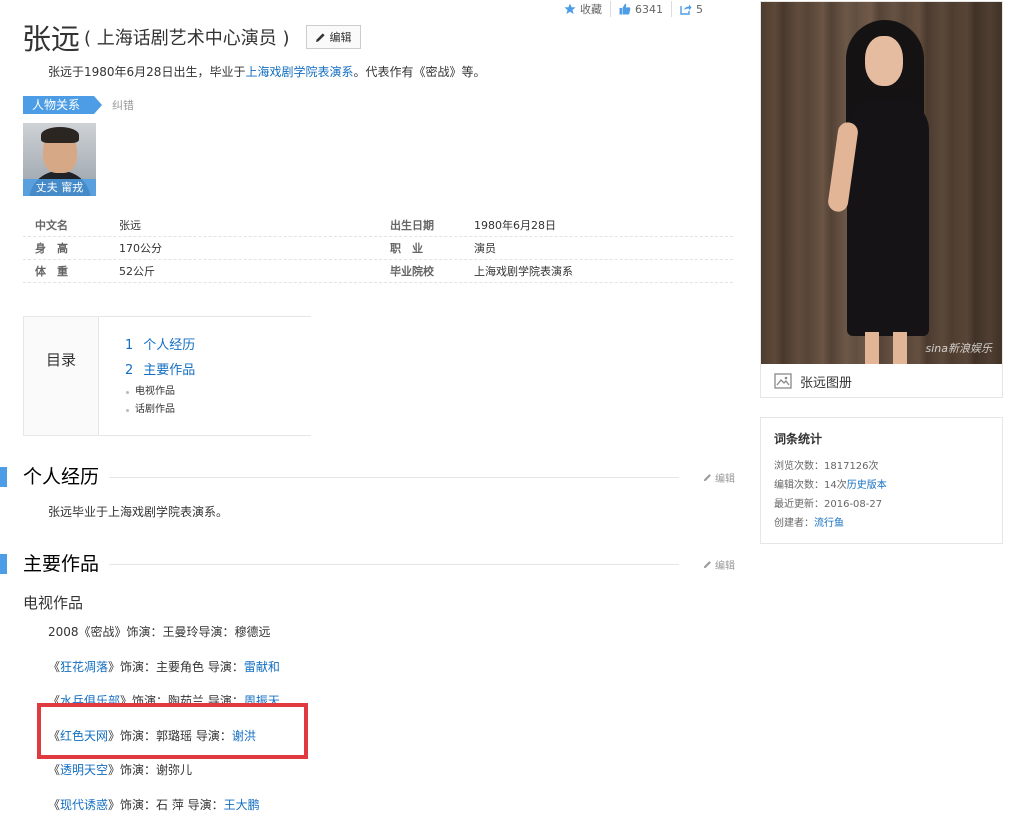 This screenshot has height=819, width=1021. I want to click on favorite-button: 收藏, so click(583, 9).